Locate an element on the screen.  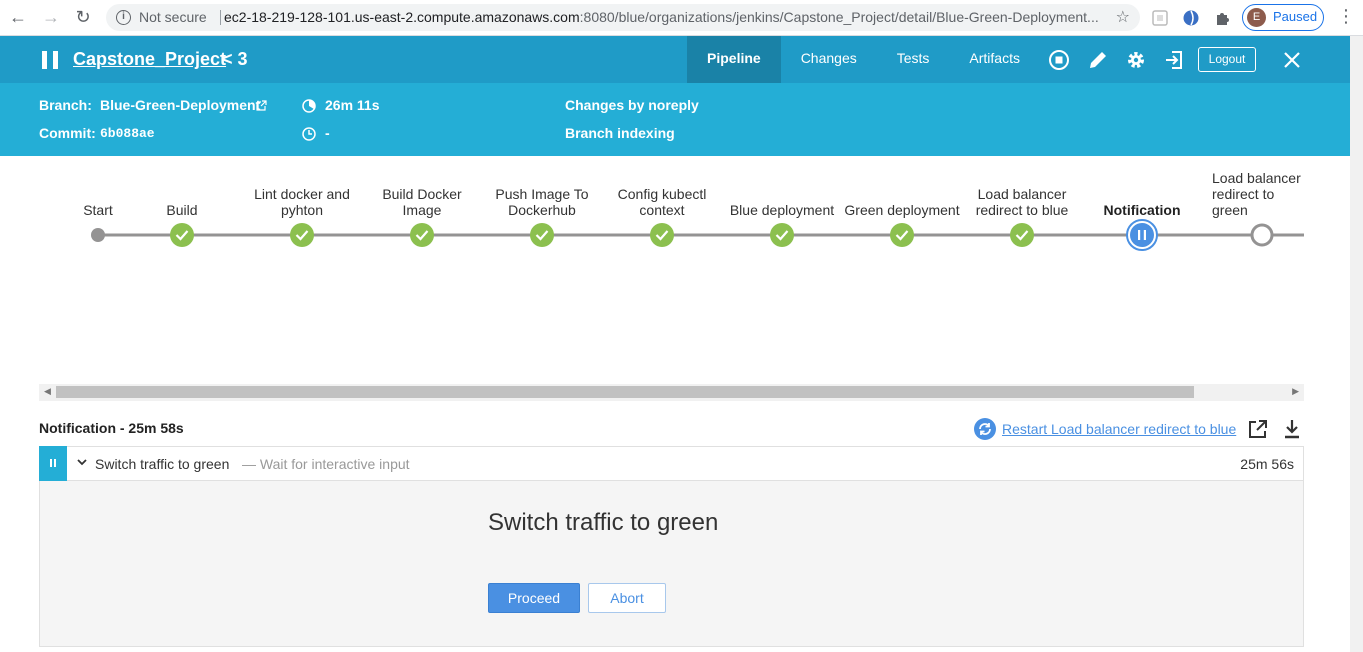
external-link-icon is located at coordinates (261, 105).